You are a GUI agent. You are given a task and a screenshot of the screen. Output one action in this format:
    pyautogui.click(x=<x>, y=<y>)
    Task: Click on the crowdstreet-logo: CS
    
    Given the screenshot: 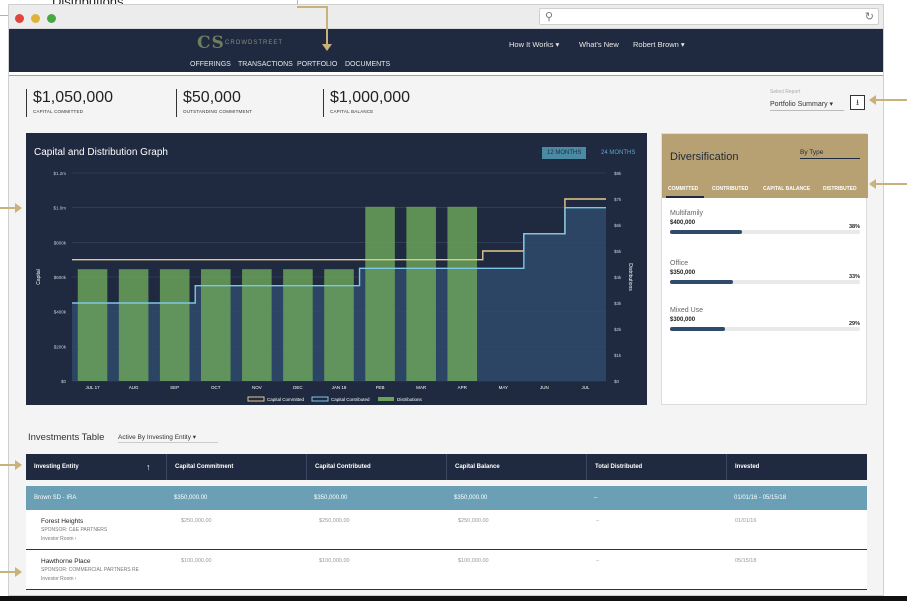 What is the action you would take?
    pyautogui.click(x=211, y=43)
    